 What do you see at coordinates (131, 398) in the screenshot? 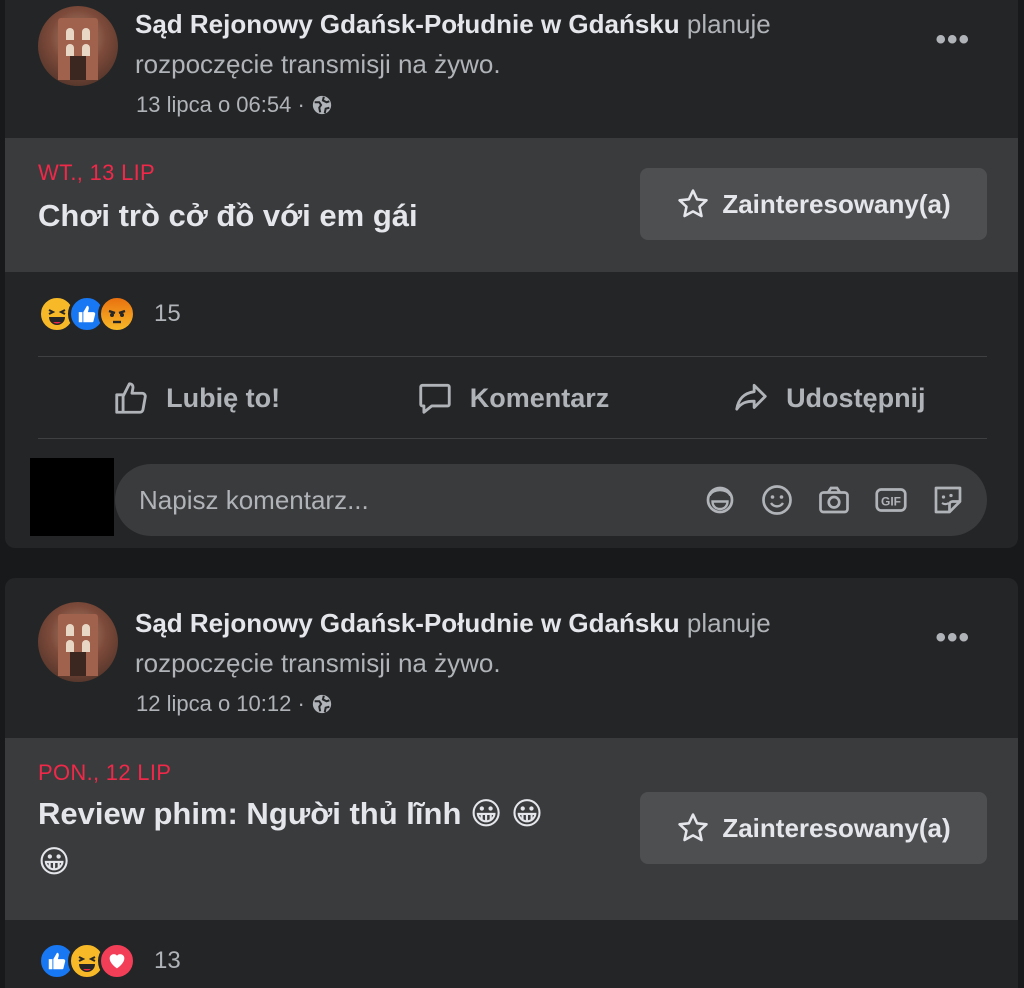
I see `thumbs-up-icon` at bounding box center [131, 398].